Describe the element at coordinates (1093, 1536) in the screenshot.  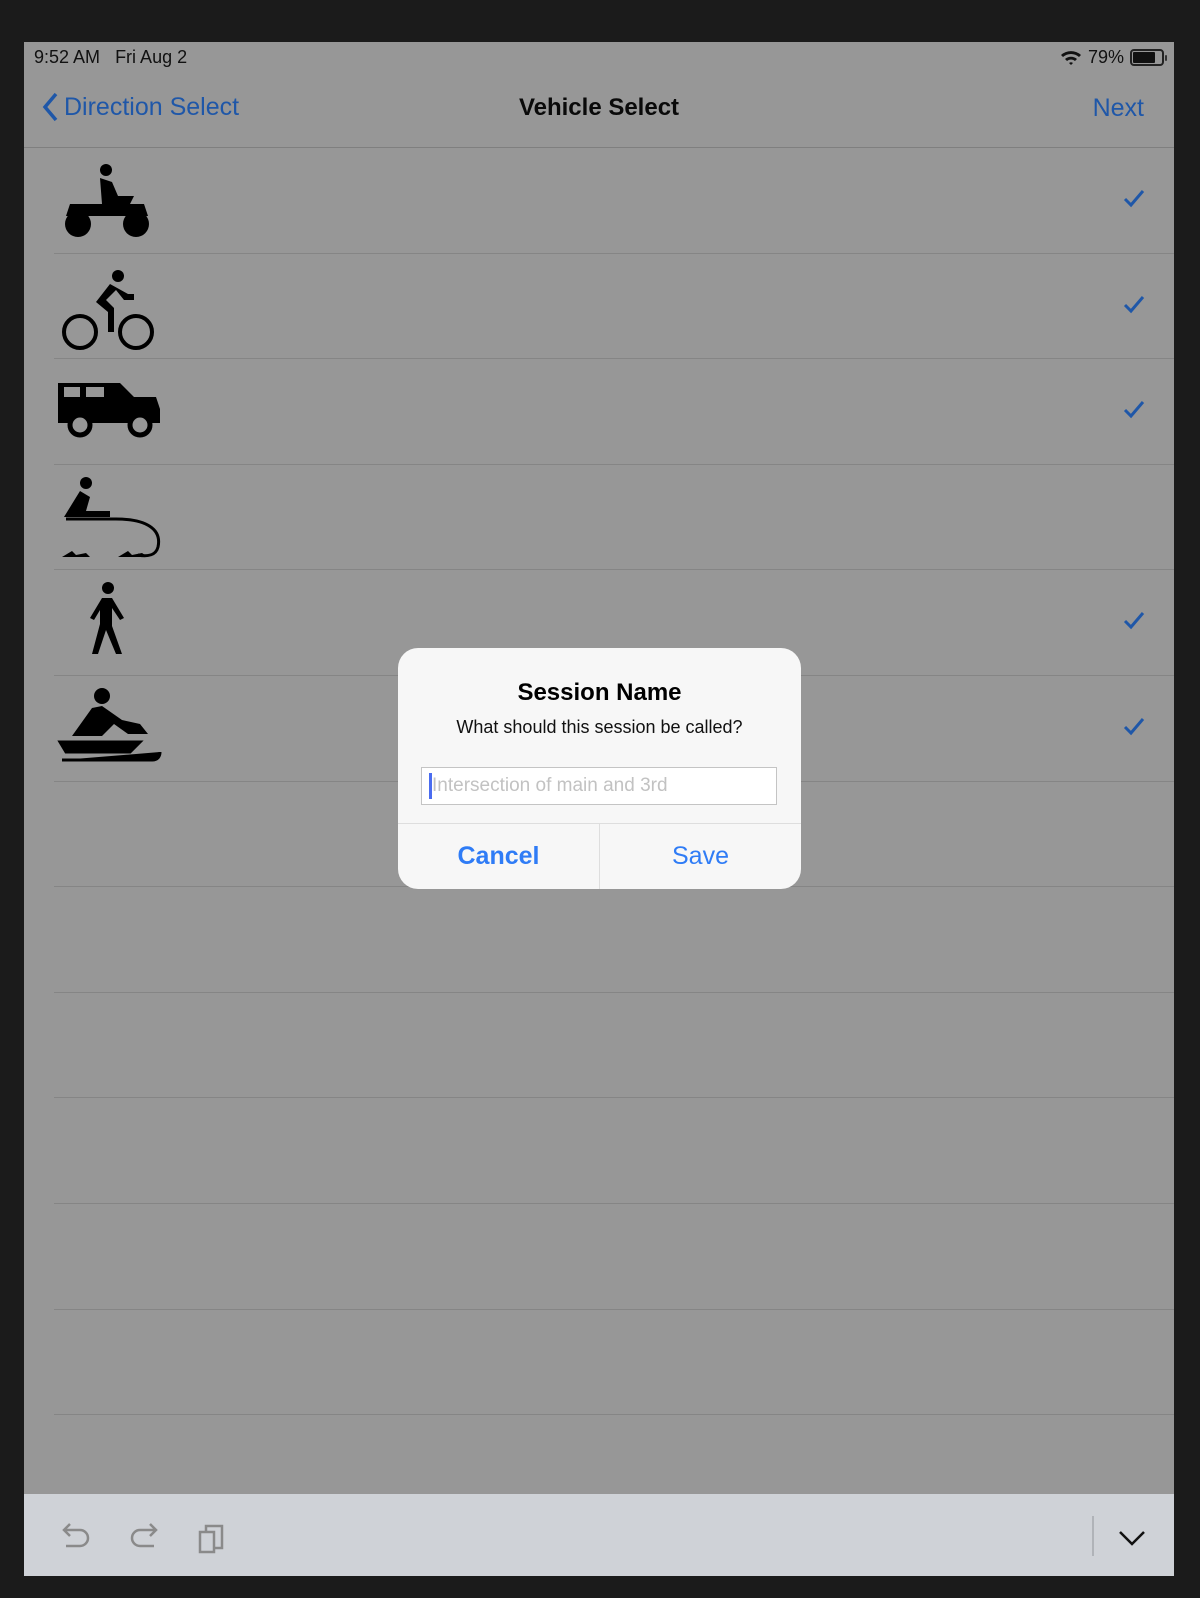
I see `toolbar-divider` at that location.